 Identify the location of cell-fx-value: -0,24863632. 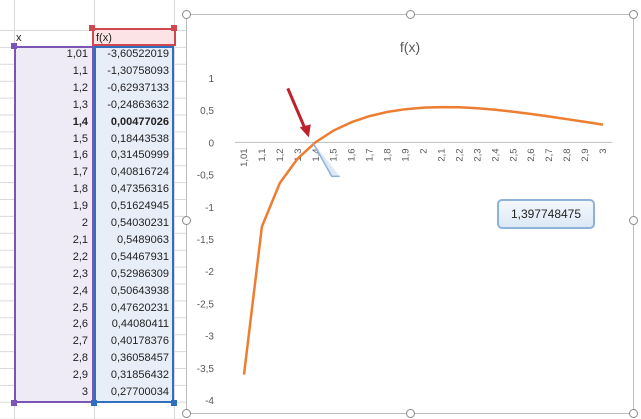
(133, 105).